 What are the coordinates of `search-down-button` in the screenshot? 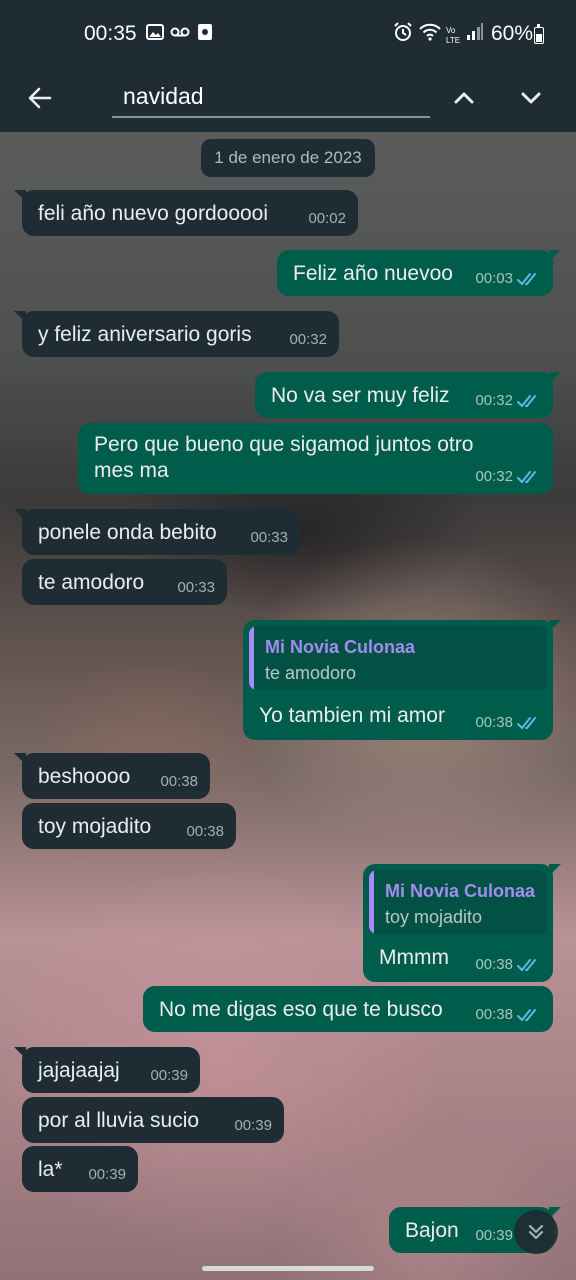 It's located at (531, 98).